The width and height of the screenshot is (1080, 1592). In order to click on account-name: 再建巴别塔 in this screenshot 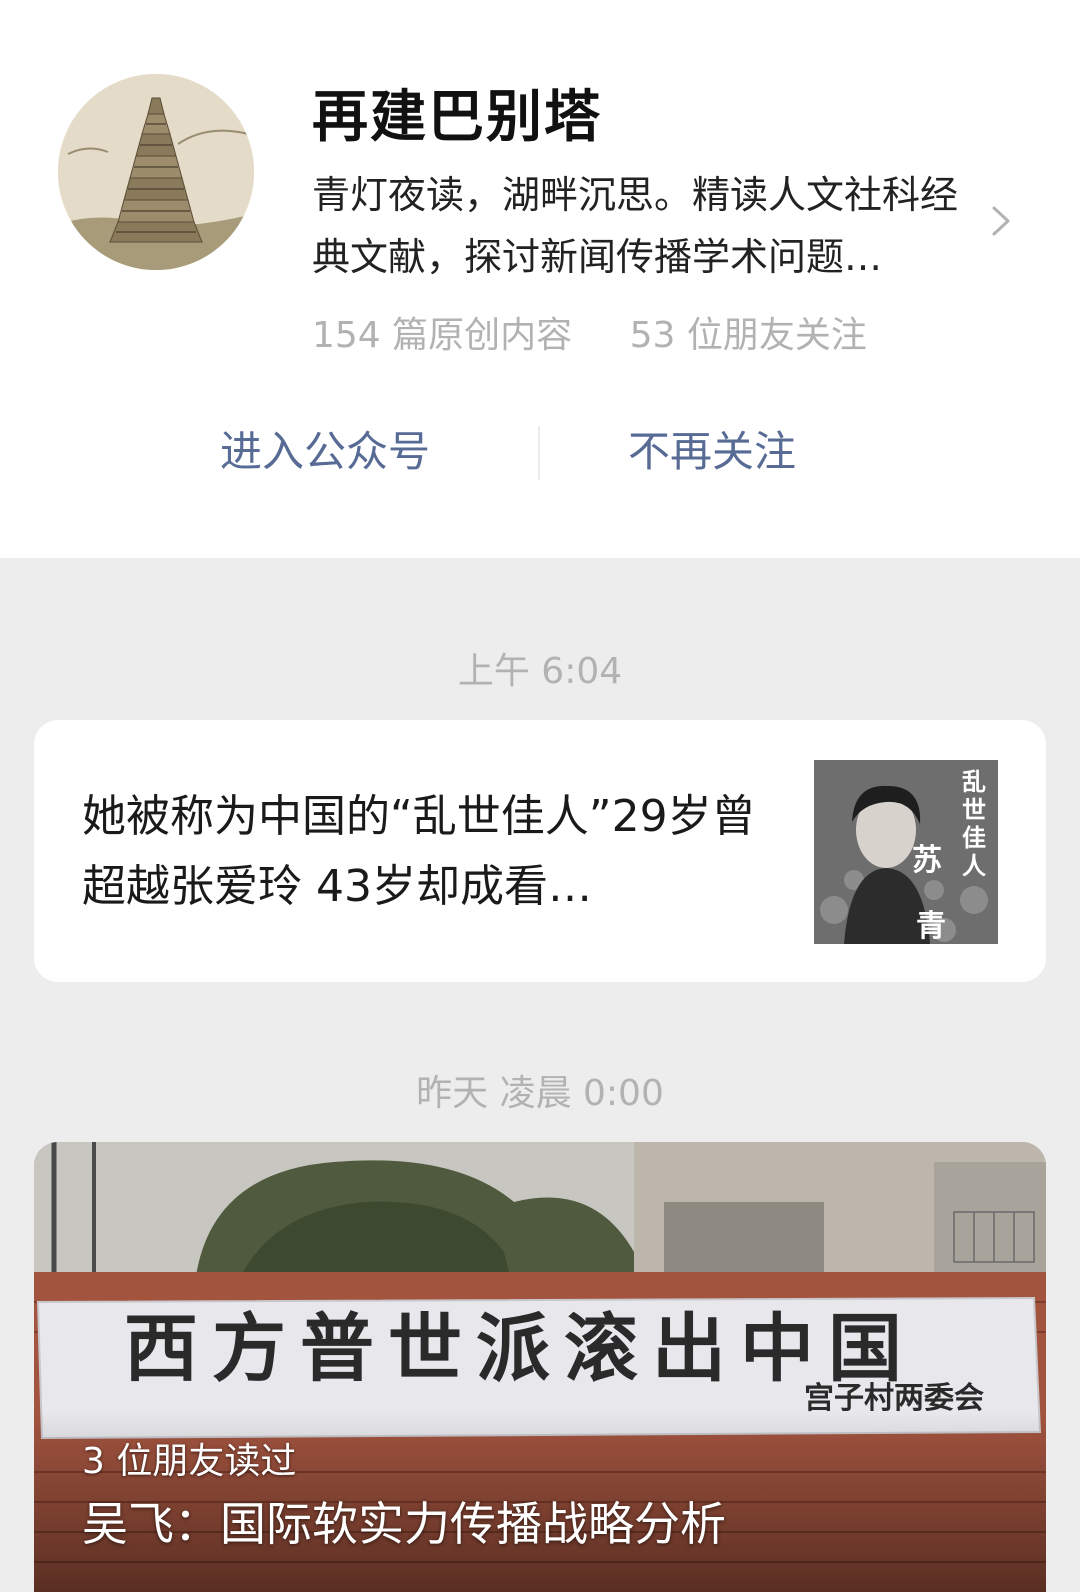, I will do `click(457, 117)`.